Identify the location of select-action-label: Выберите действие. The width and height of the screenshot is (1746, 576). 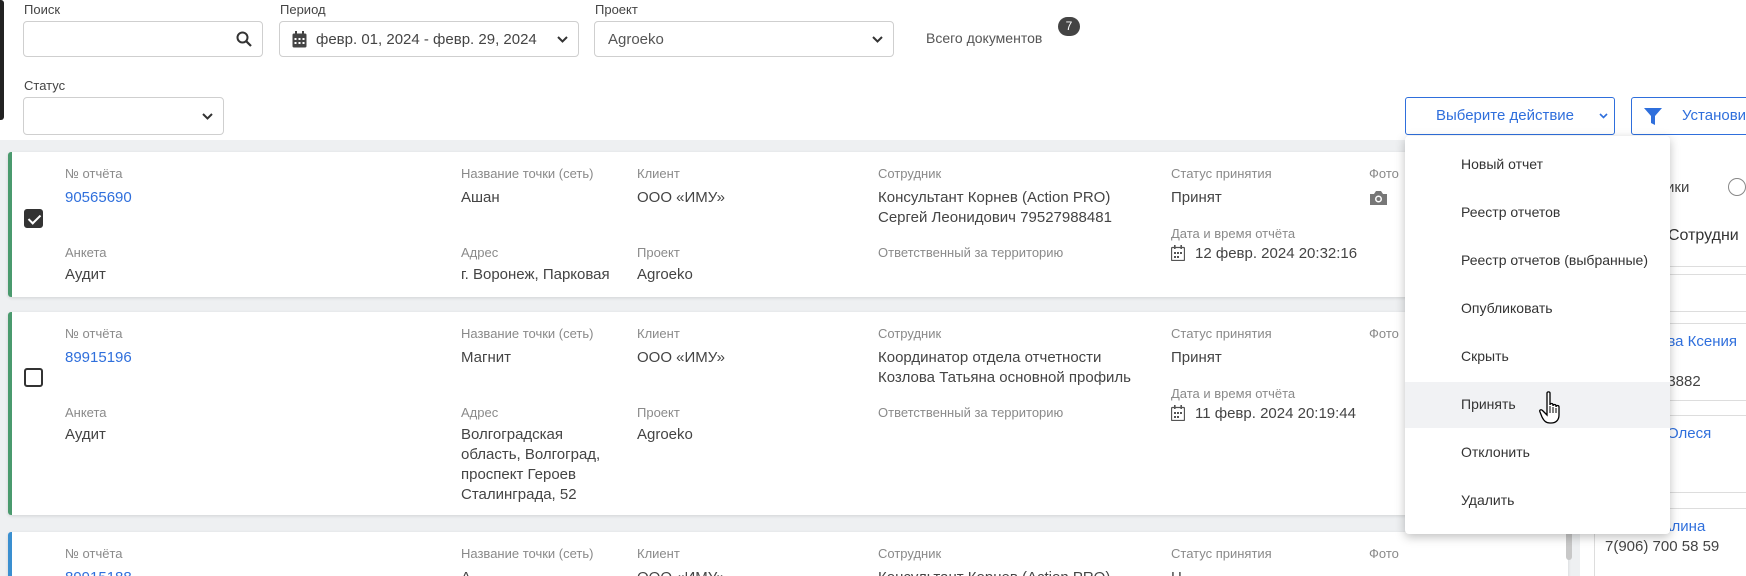
(1505, 115).